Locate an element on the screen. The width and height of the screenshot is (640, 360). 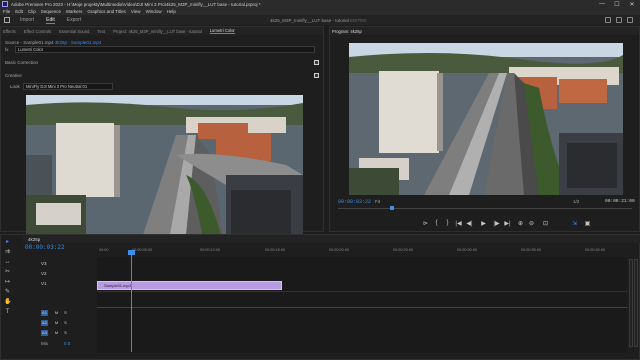
maximize-button: ☐ is located at coordinates (617, 4).